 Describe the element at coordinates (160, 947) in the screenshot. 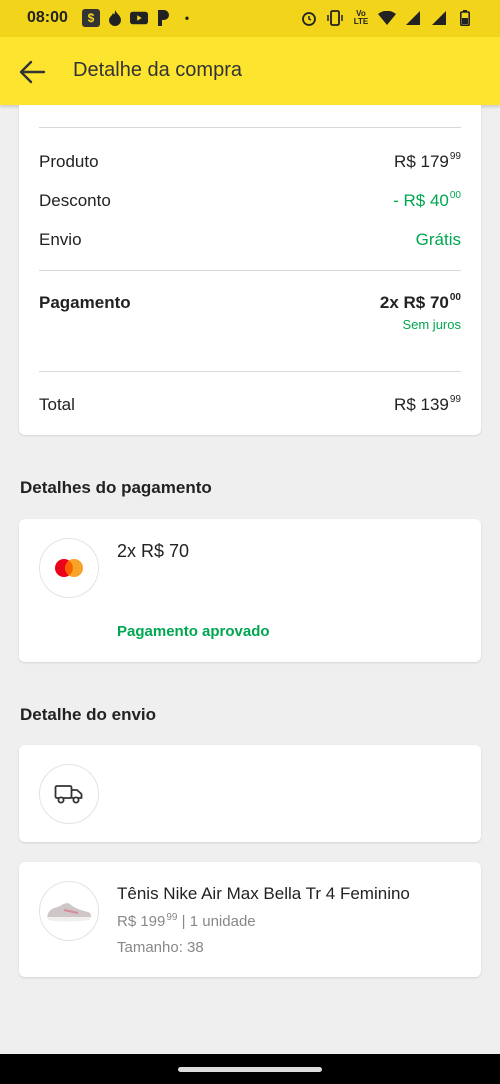

I see `product-size: Tamanho: 38` at that location.